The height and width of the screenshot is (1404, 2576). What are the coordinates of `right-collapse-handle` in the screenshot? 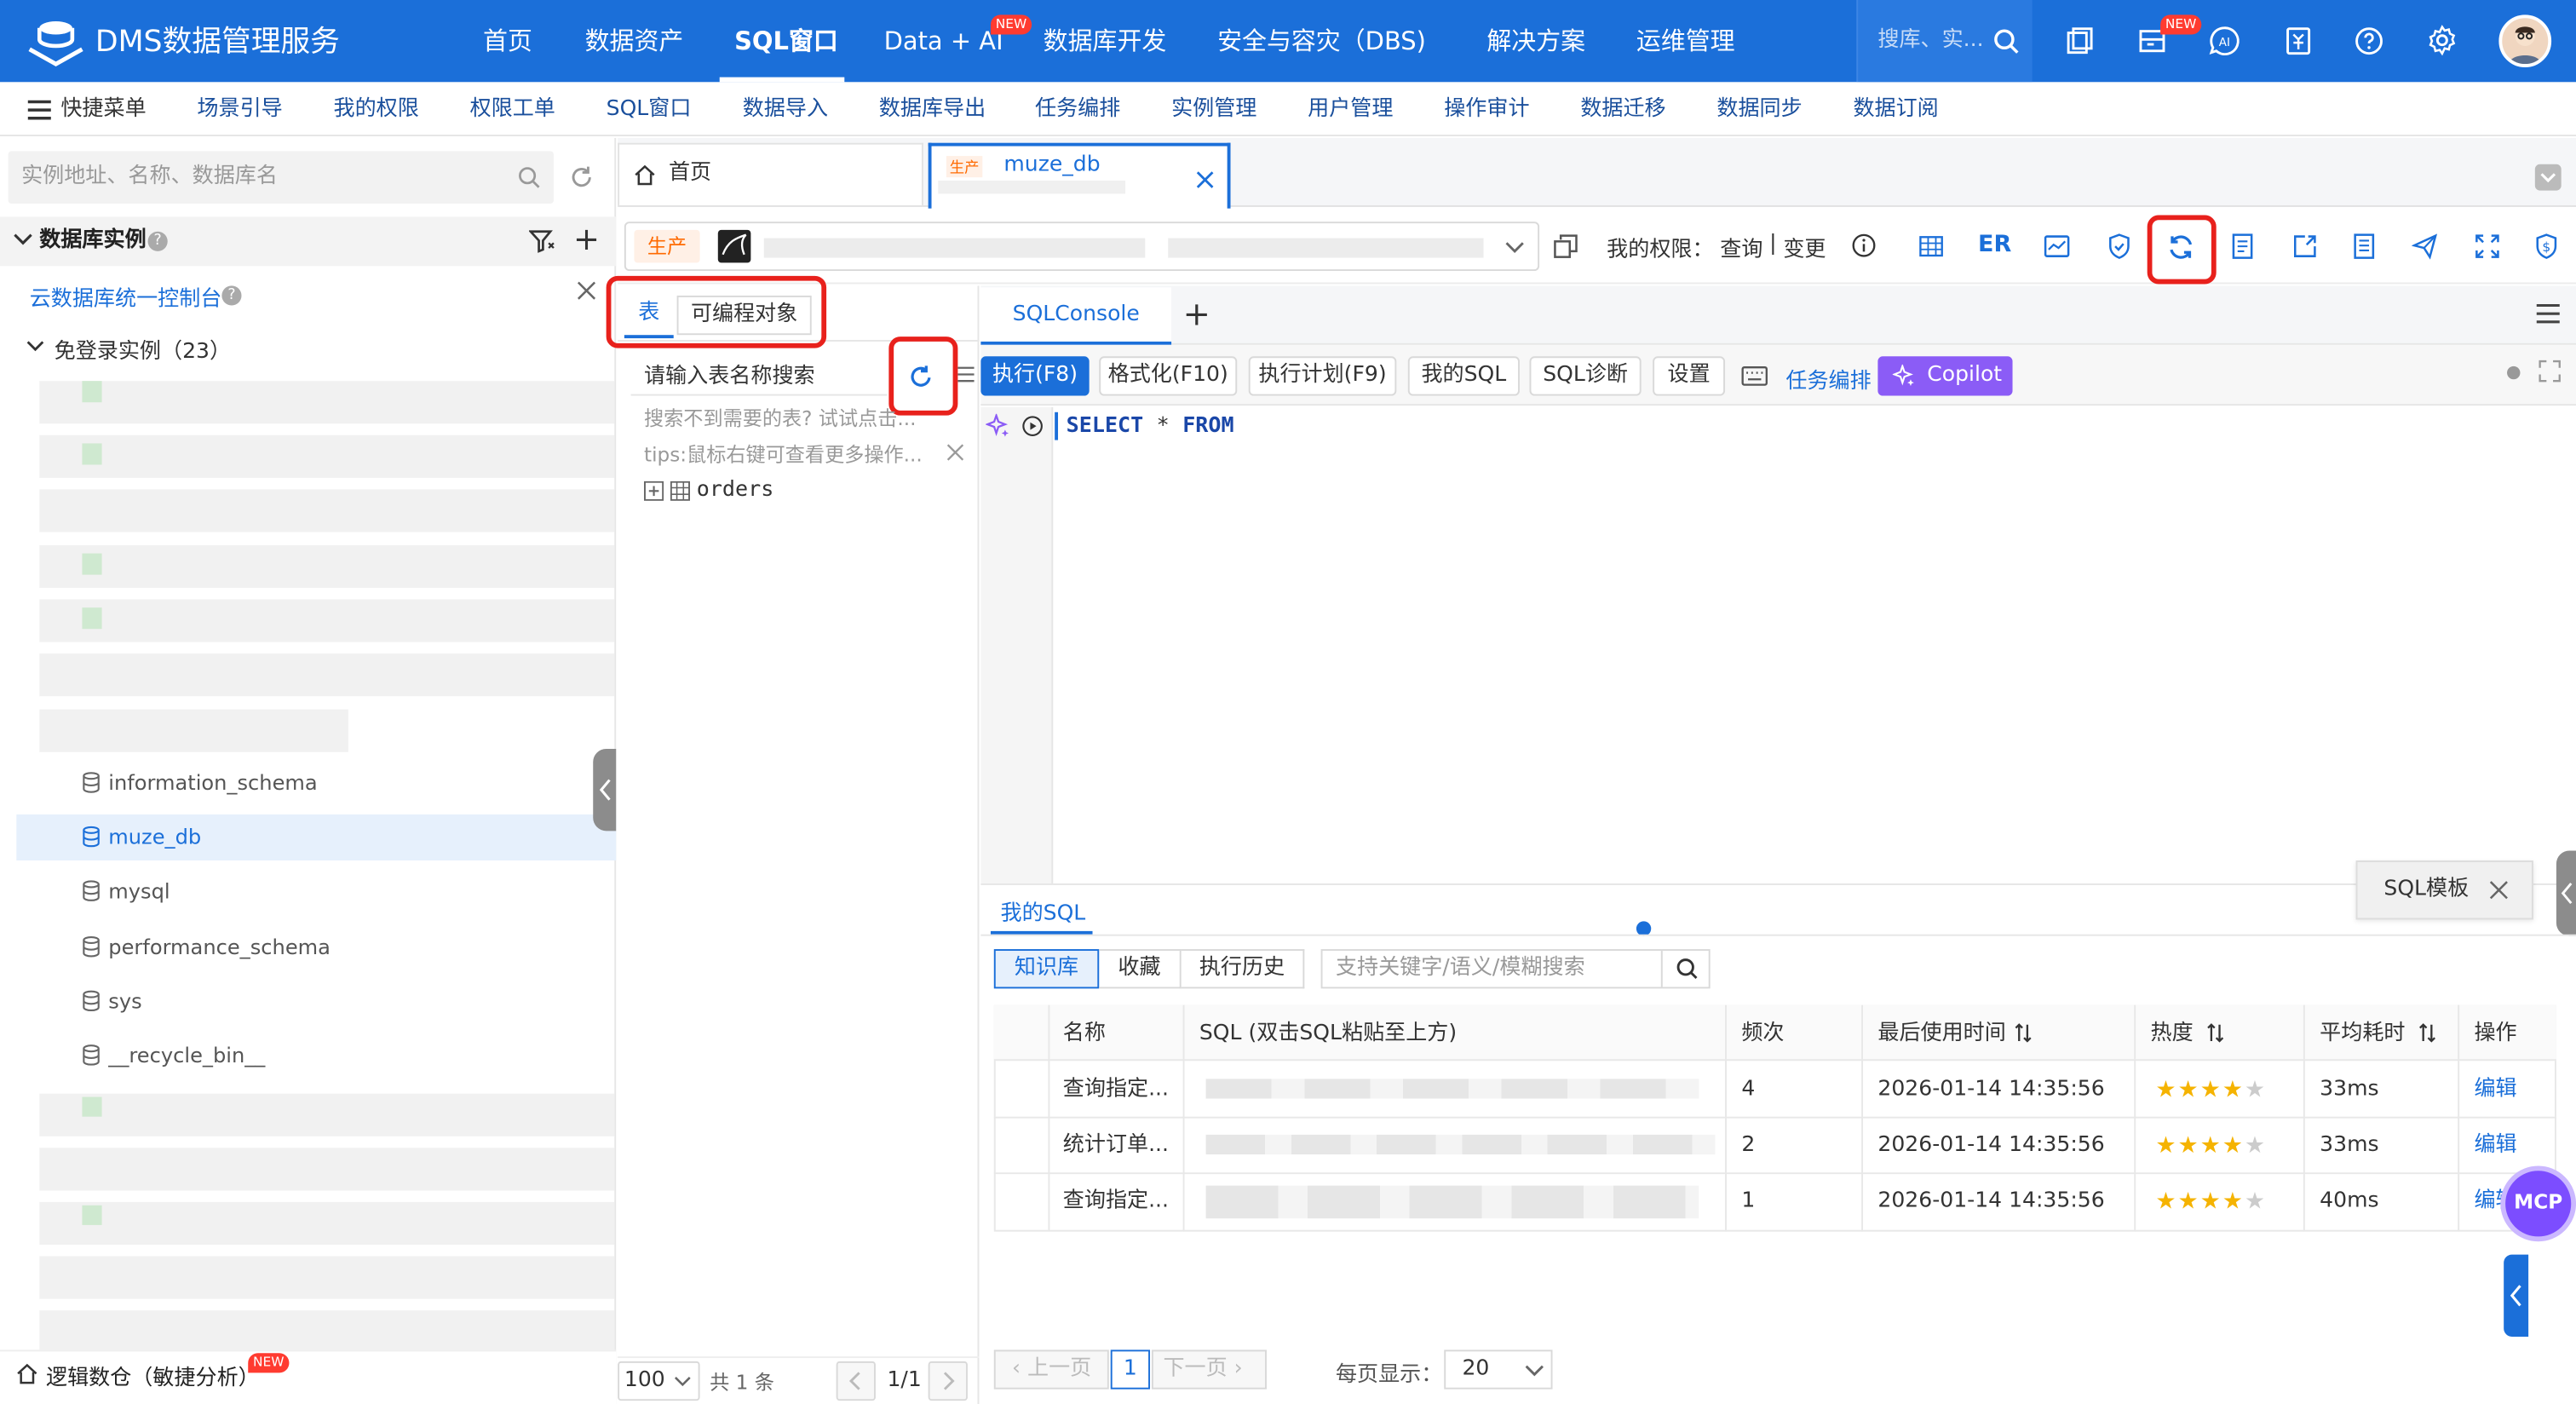 It's located at (2566, 893).